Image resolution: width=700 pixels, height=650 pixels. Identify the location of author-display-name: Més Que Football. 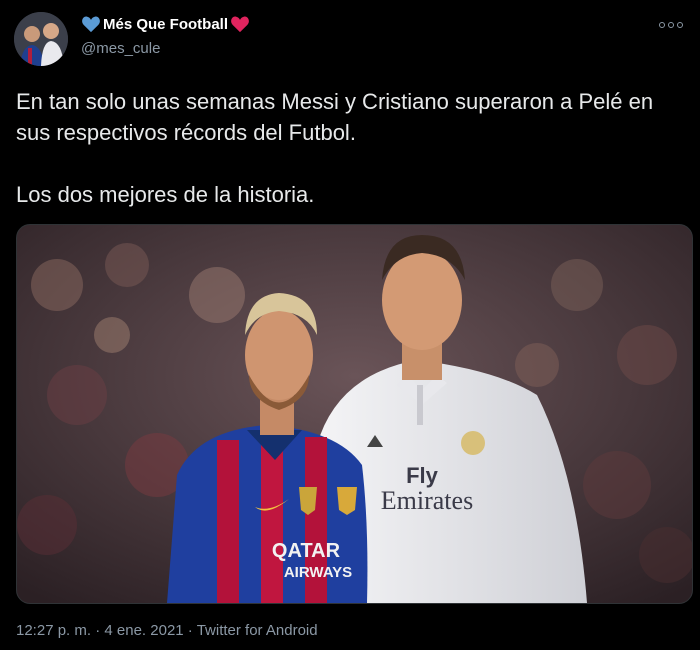
(166, 24).